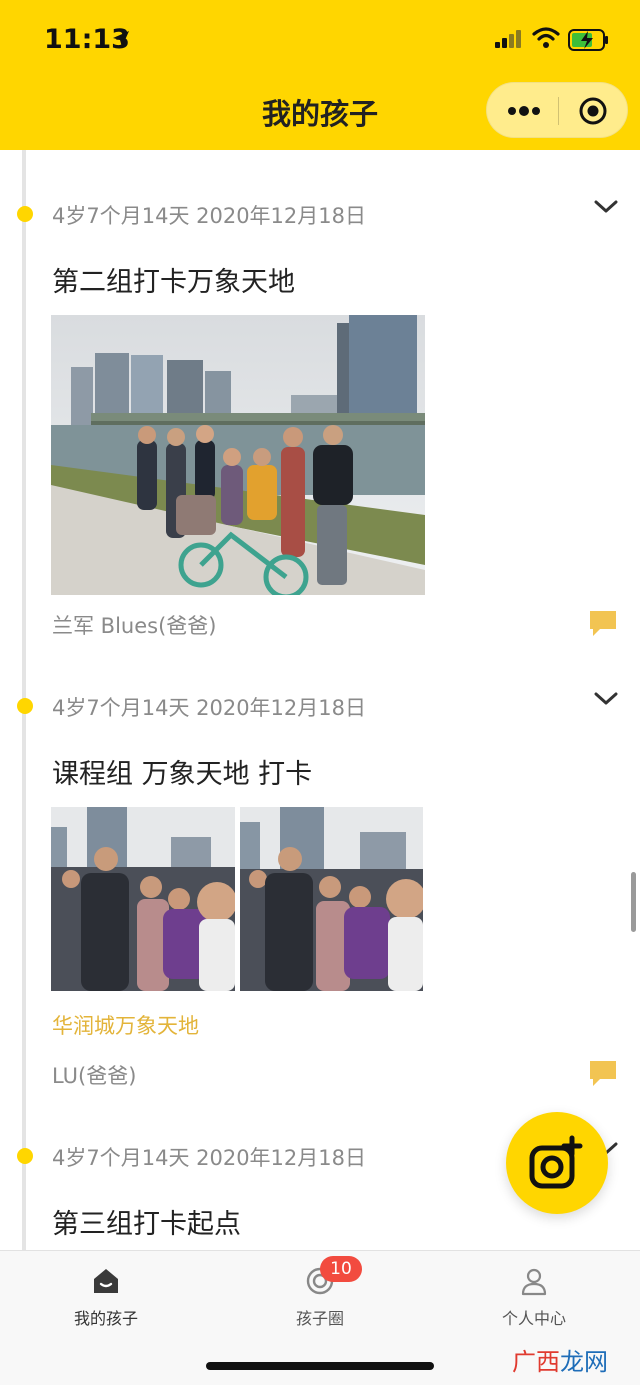  Describe the element at coordinates (173, 282) in the screenshot. I see `post-title: 第二组打卡万象天地` at that location.